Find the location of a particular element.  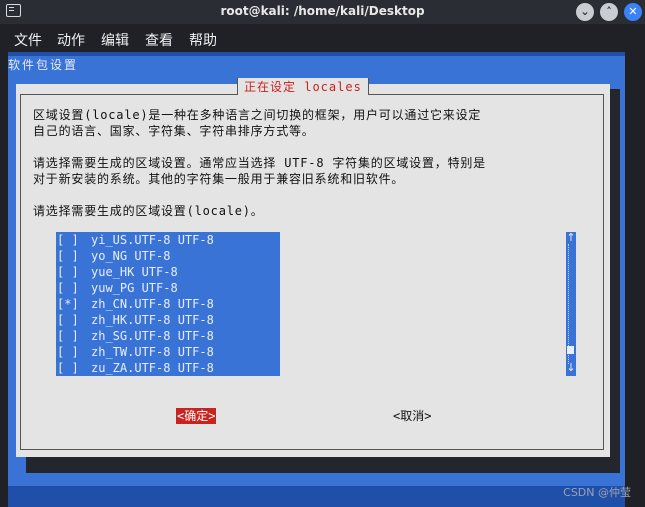

menu-file: 文件 is located at coordinates (28, 40).